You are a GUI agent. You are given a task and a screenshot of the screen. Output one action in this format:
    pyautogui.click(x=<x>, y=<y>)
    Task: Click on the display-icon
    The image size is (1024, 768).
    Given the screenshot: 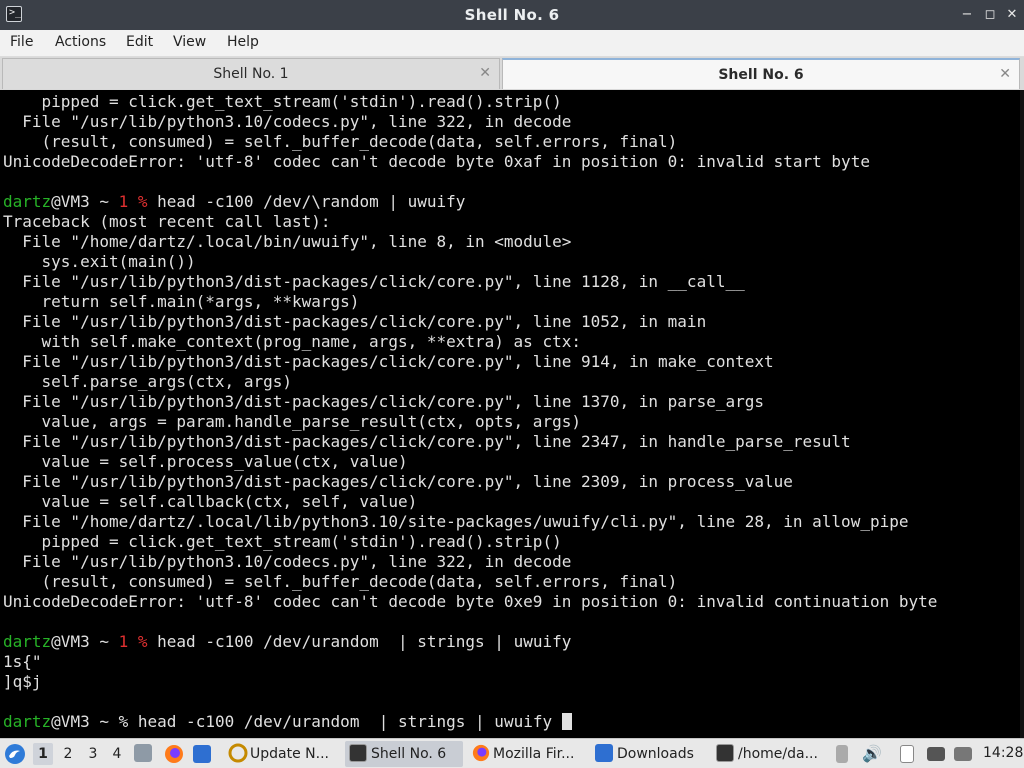 What is the action you would take?
    pyautogui.click(x=936, y=754)
    